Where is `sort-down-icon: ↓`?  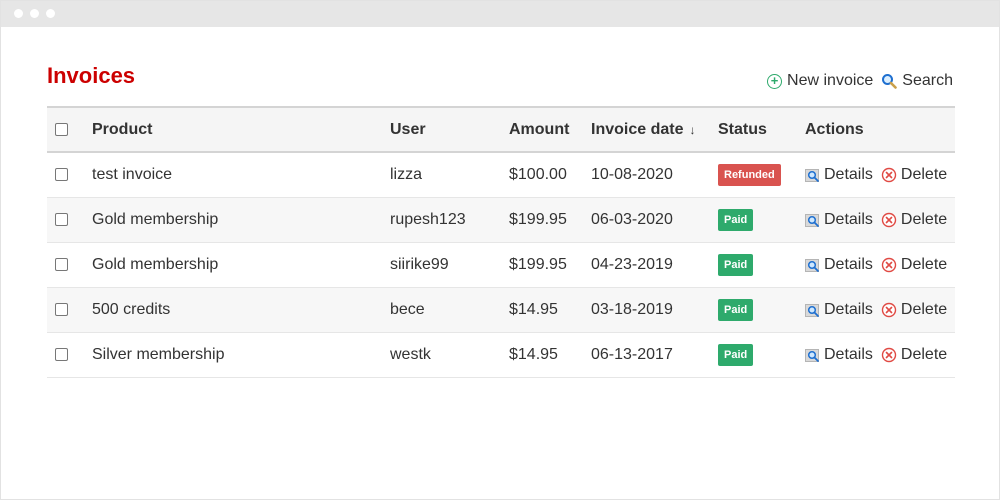
sort-down-icon: ↓ is located at coordinates (692, 129).